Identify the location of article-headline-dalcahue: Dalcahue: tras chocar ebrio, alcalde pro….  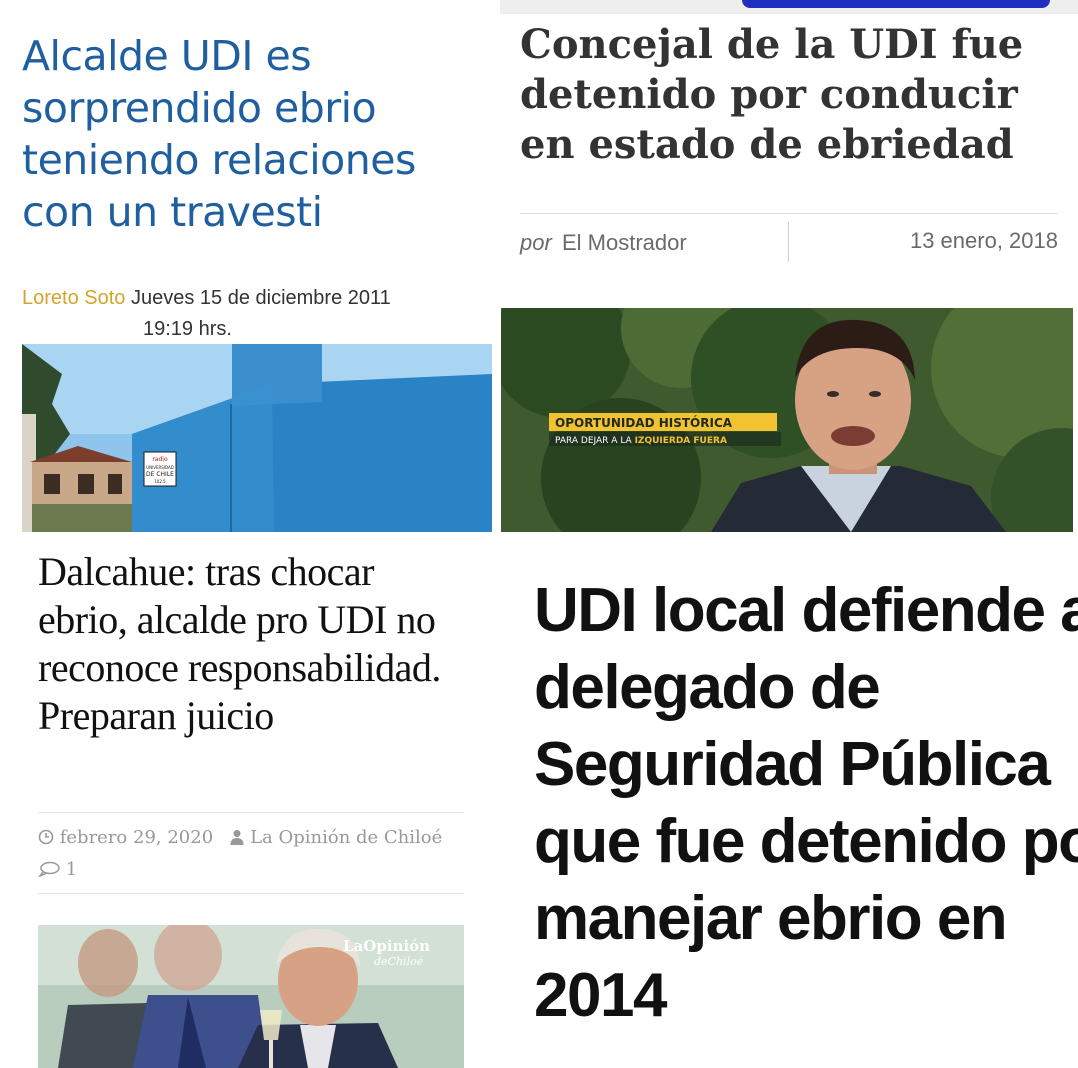
(253, 644).